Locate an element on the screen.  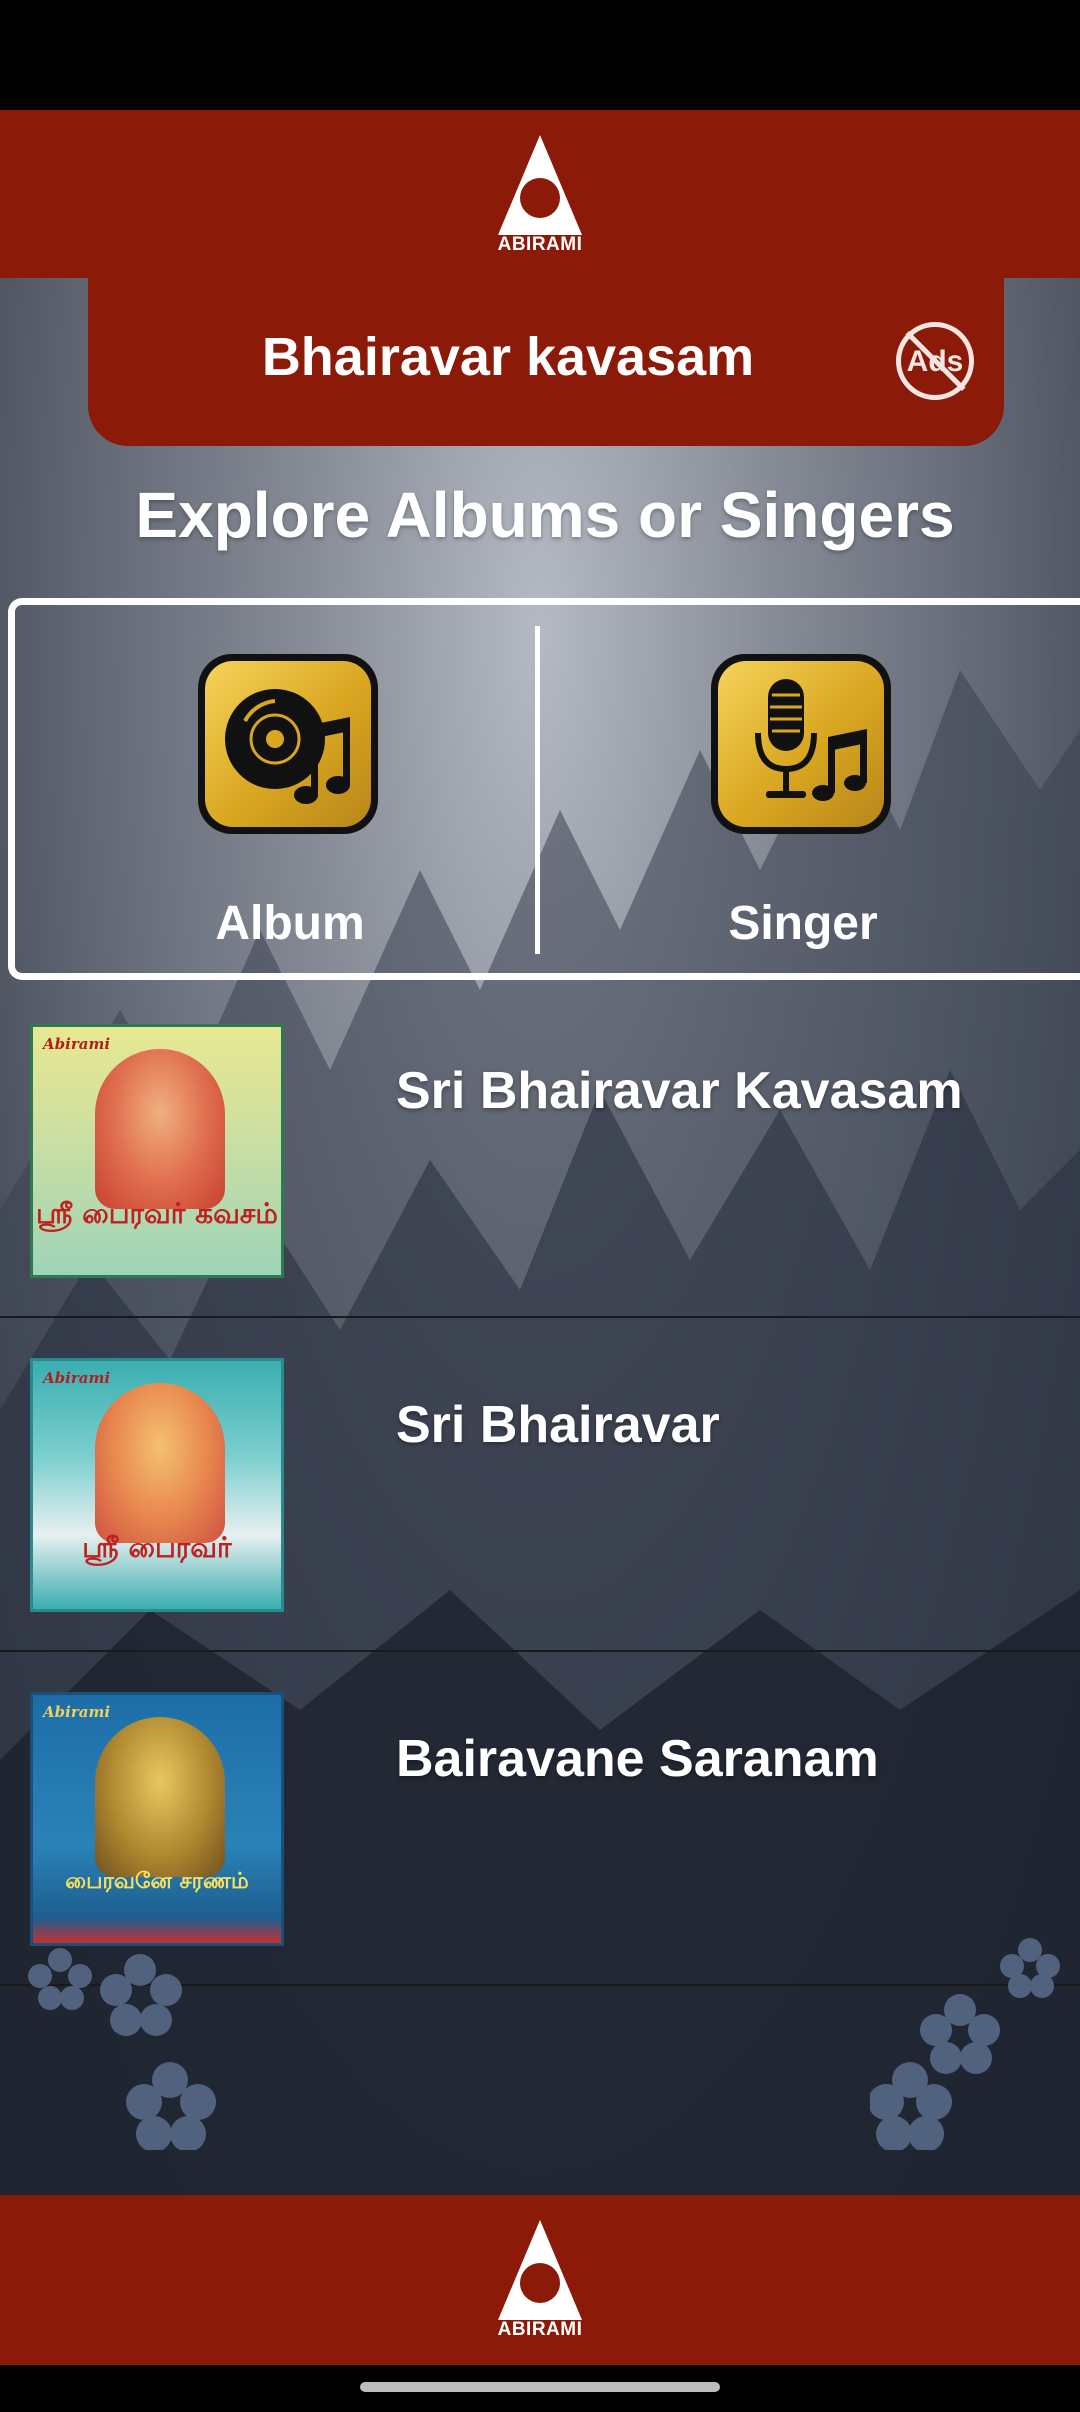
album-title: Bairavane Saranam is located at coordinates (637, 1759).